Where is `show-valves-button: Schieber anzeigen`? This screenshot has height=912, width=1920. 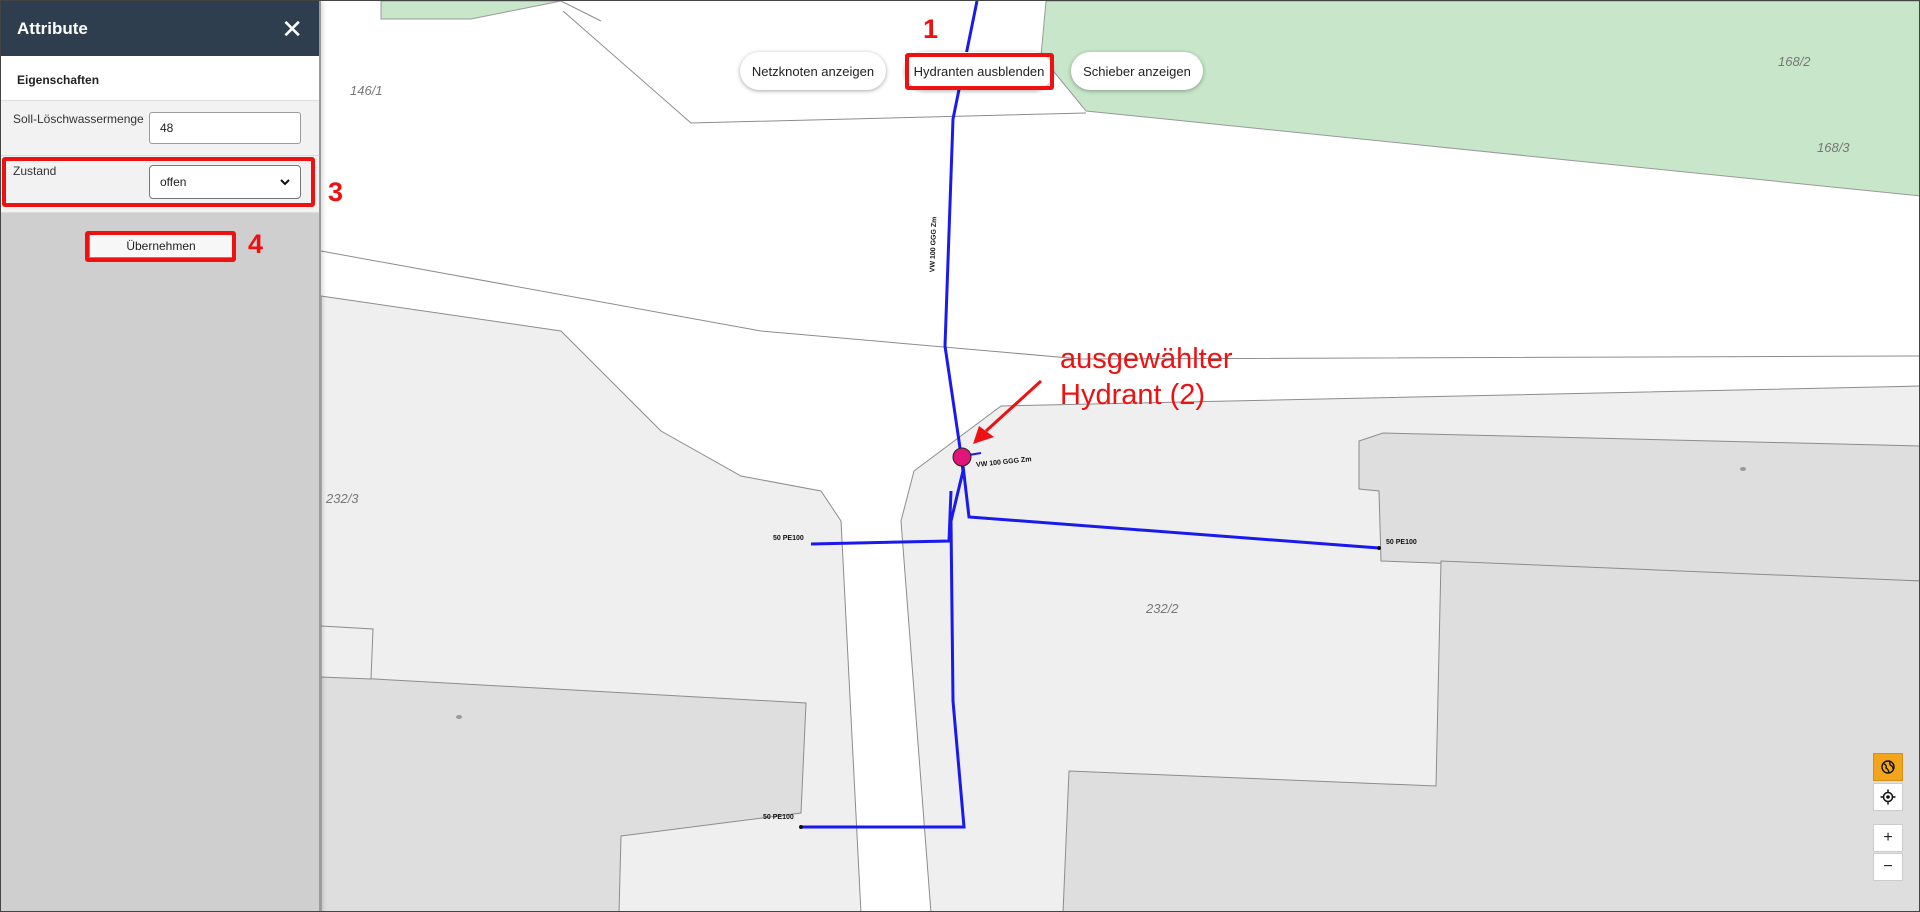 show-valves-button: Schieber anzeigen is located at coordinates (1137, 71).